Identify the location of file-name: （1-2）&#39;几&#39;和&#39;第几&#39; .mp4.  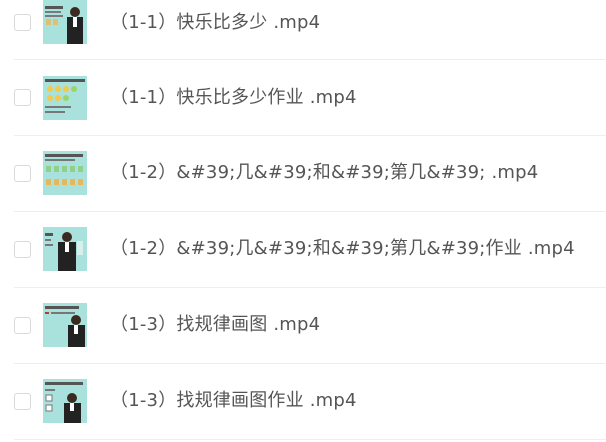
(324, 173).